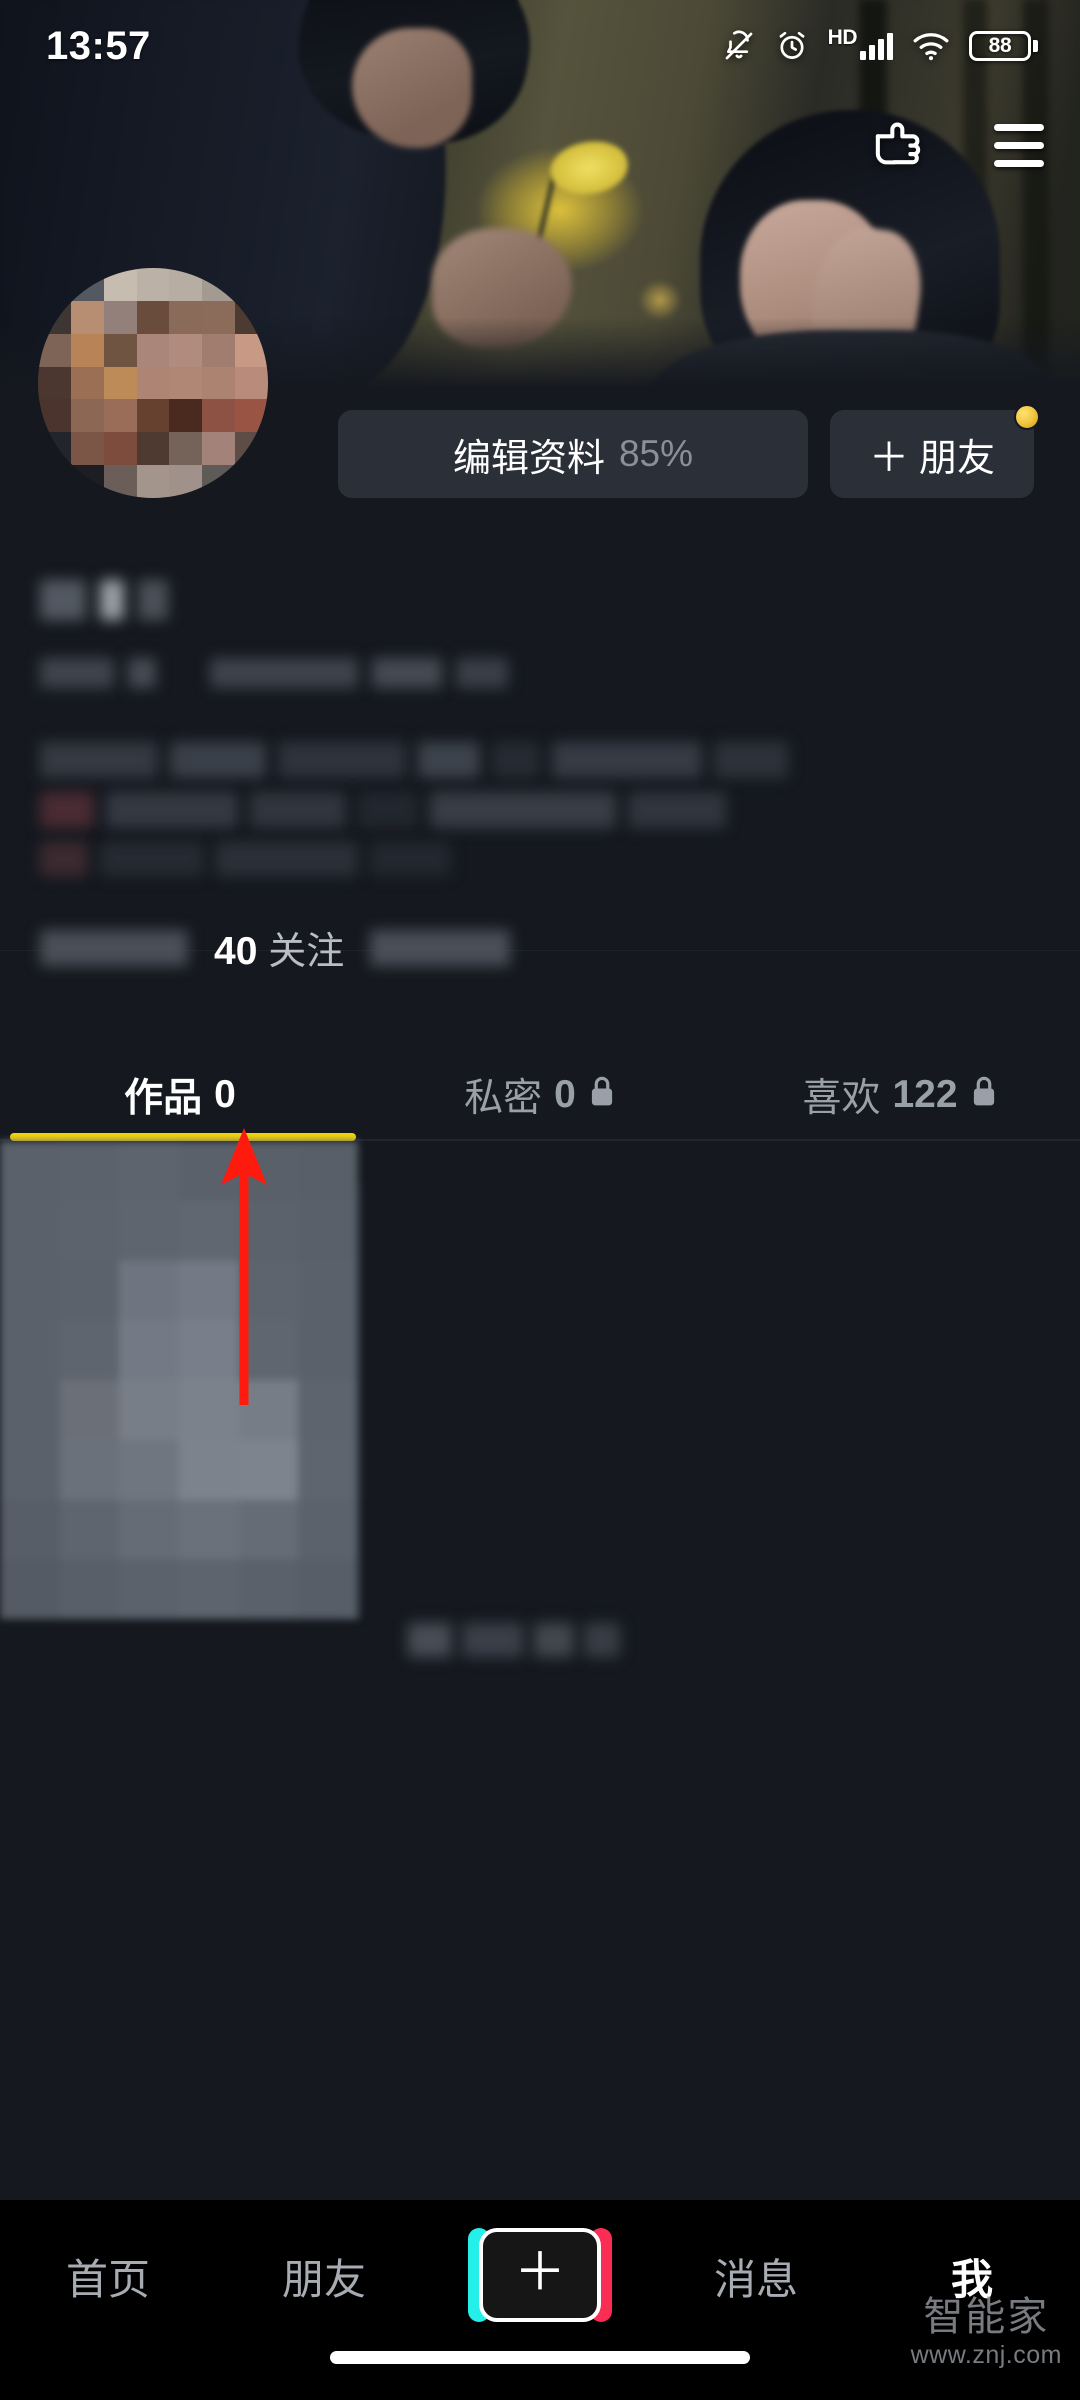 This screenshot has width=1080, height=2400. Describe the element at coordinates (540, 809) in the screenshot. I see `bio-blurred` at that location.